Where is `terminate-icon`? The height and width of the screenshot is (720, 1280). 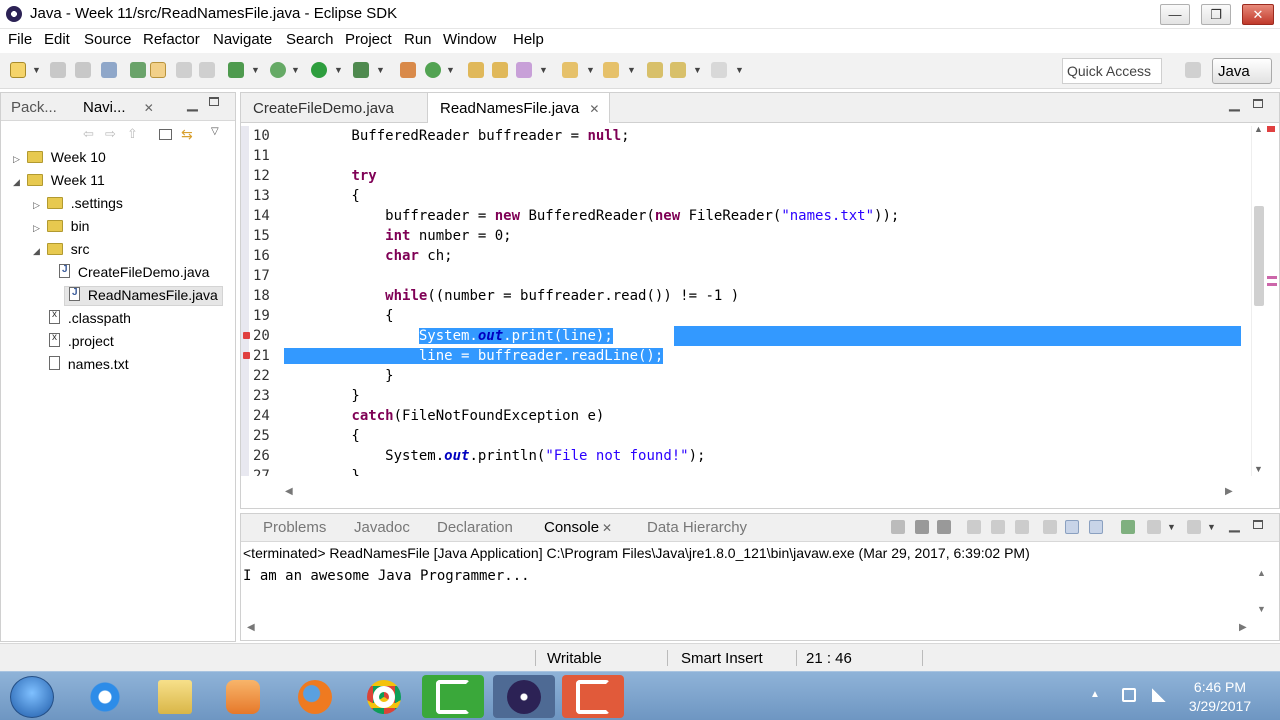
terminate-icon is located at coordinates (898, 527).